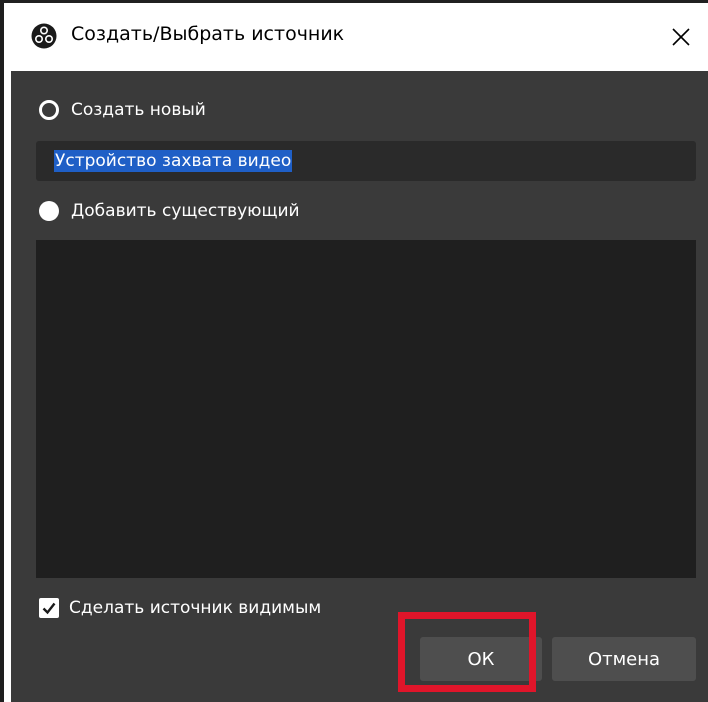  What do you see at coordinates (366, 161) in the screenshot?
I see `source-name-input: Устройство захвата видео` at bounding box center [366, 161].